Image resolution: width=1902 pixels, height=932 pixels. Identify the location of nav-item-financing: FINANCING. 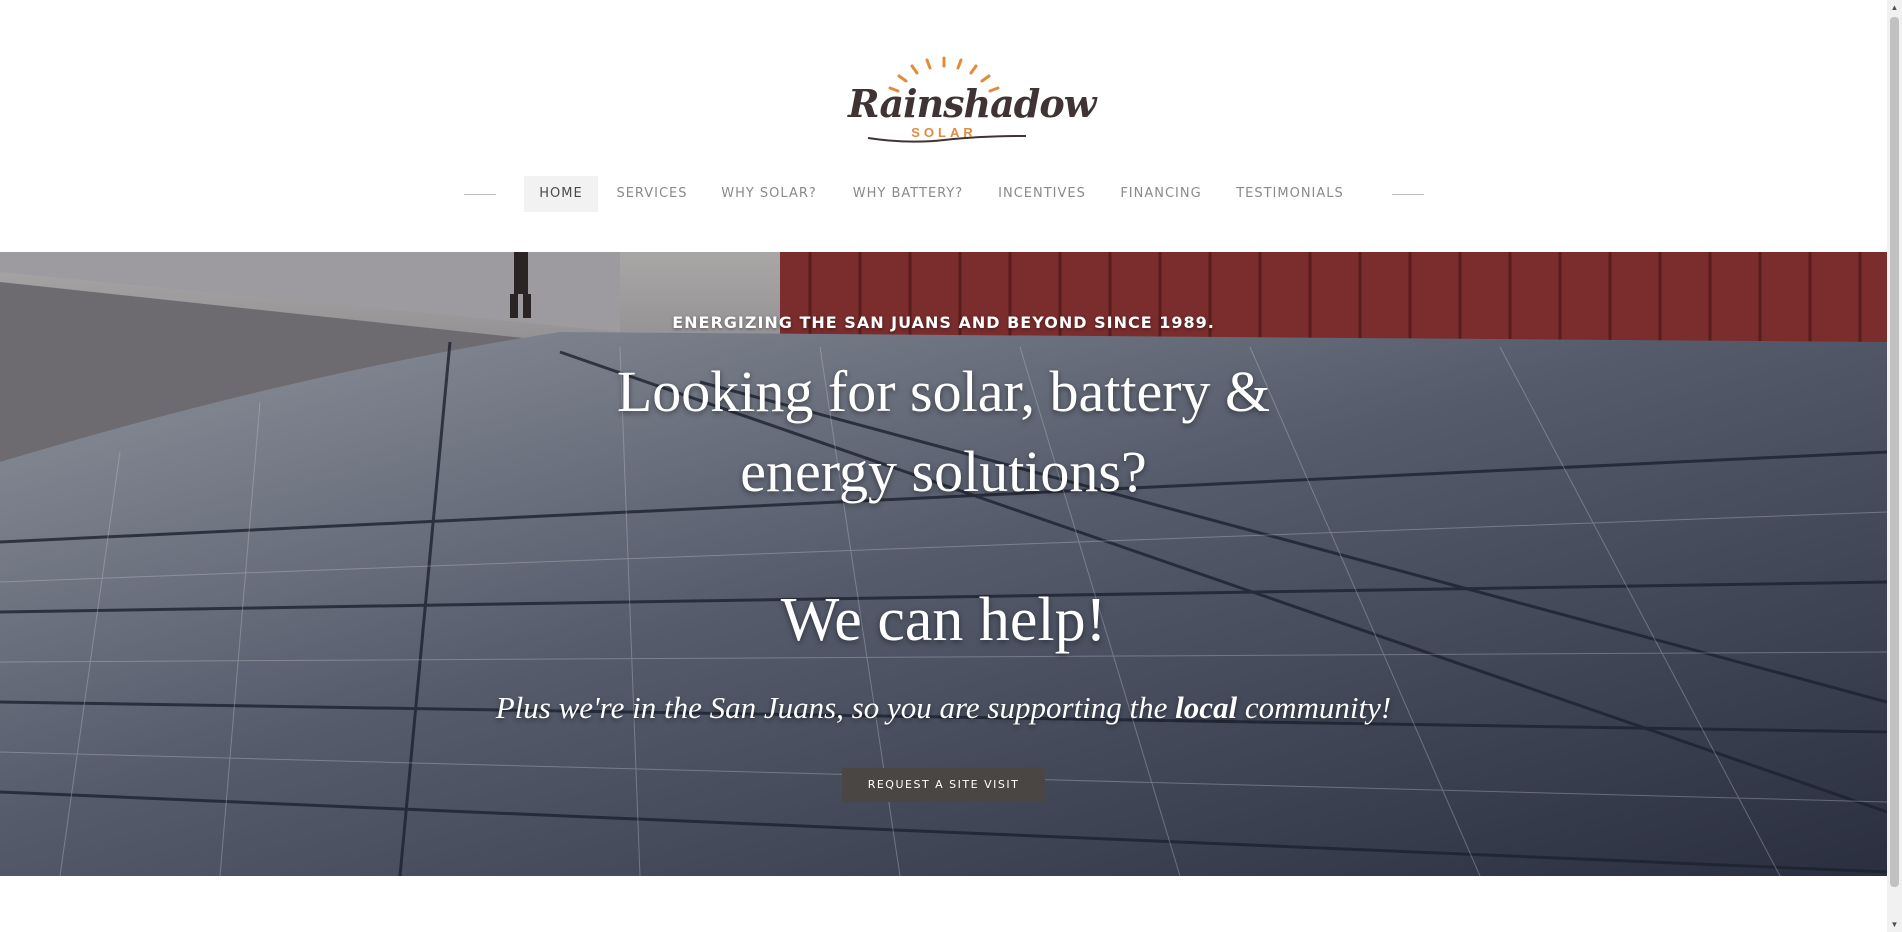
(1161, 194).